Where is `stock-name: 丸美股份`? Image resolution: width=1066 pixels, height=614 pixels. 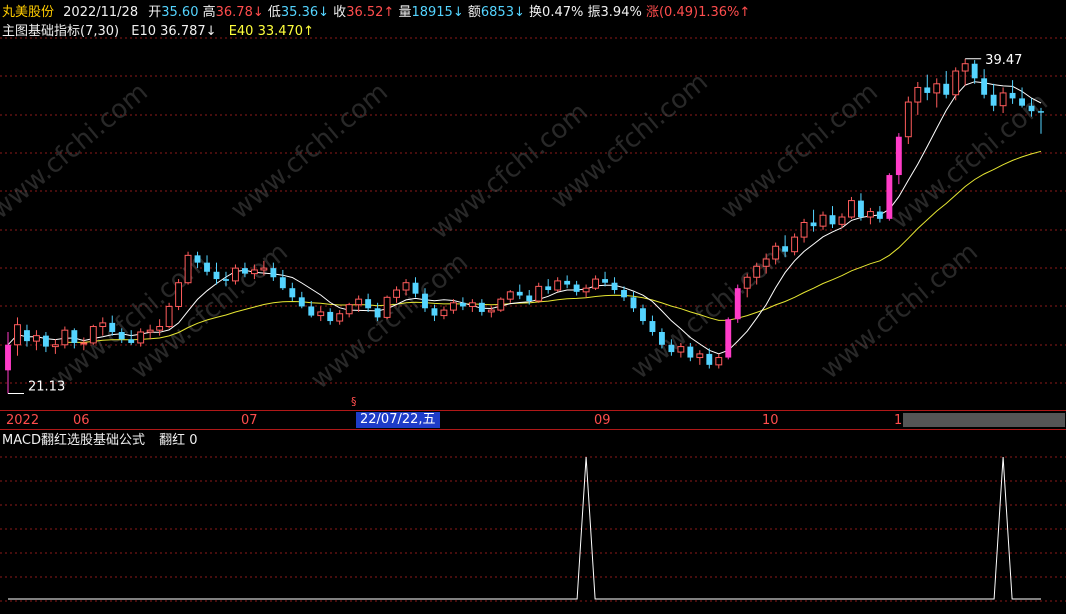
stock-name: 丸美股份 is located at coordinates (28, 12).